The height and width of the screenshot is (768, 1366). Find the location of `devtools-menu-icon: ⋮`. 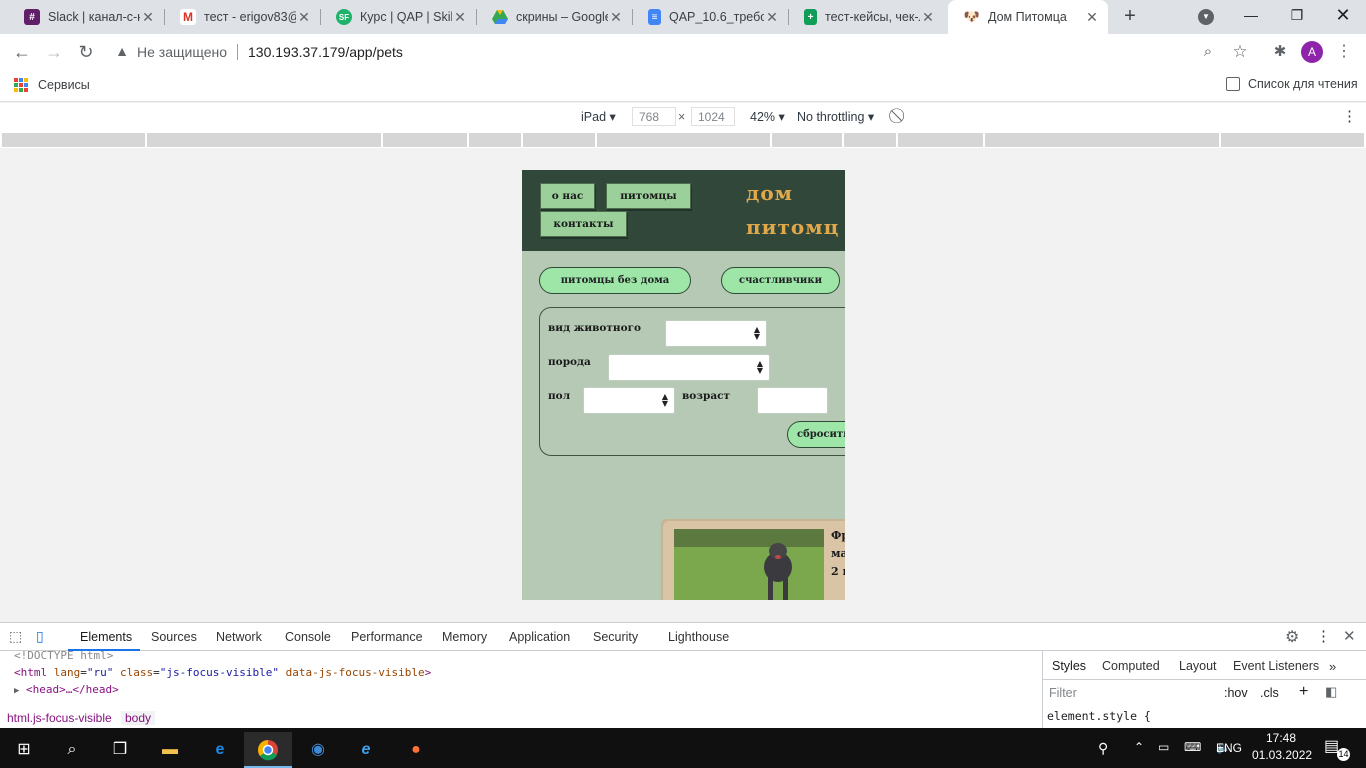

devtools-menu-icon: ⋮ is located at coordinates (1323, 636).